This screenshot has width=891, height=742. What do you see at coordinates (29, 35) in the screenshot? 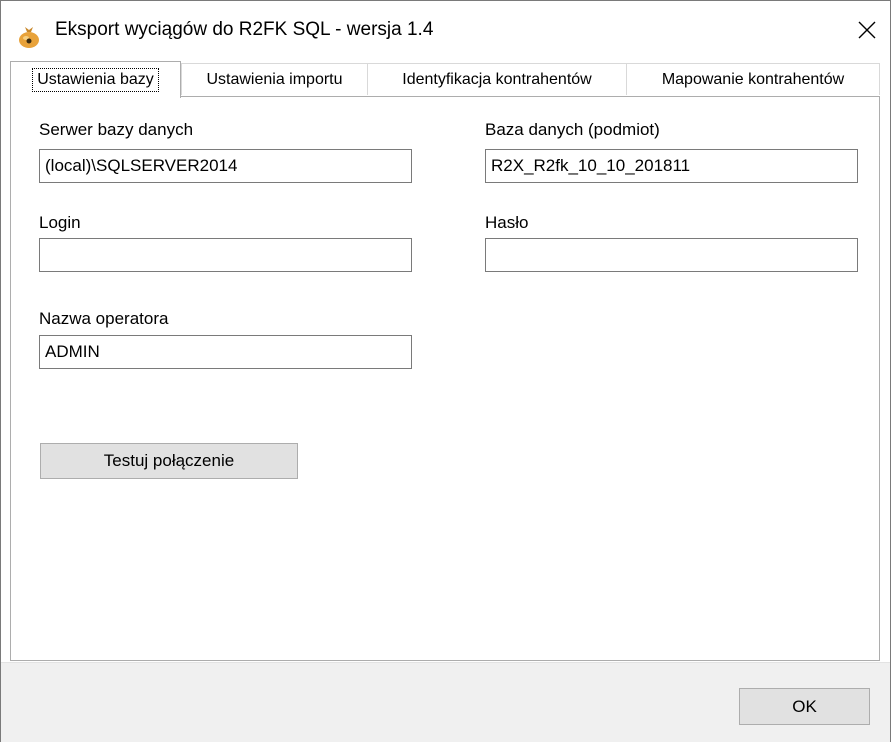
I see `money-bag-icon` at bounding box center [29, 35].